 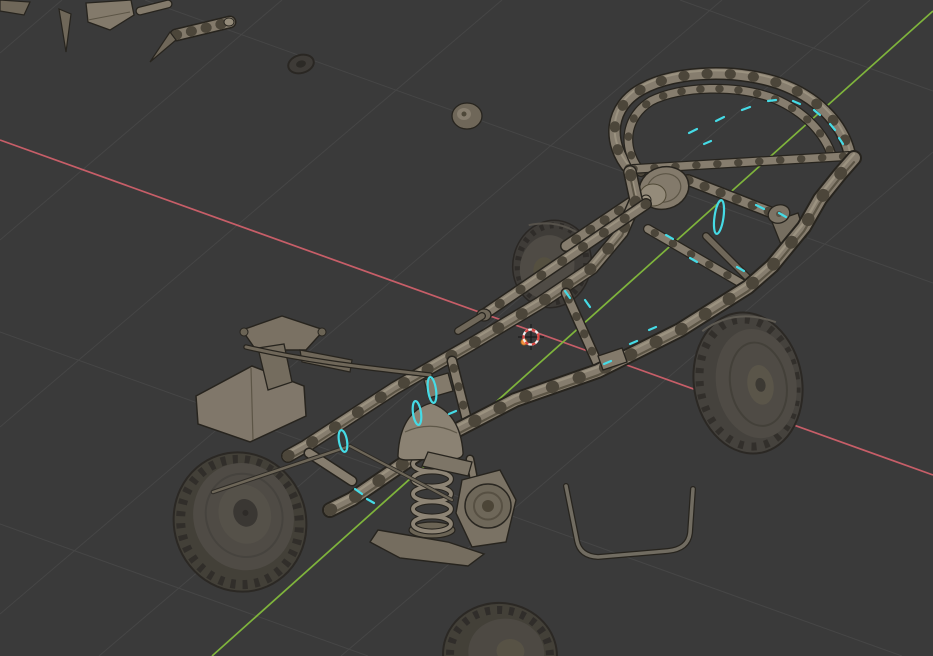 I want to click on loose-hub-cap, so click(x=467, y=116).